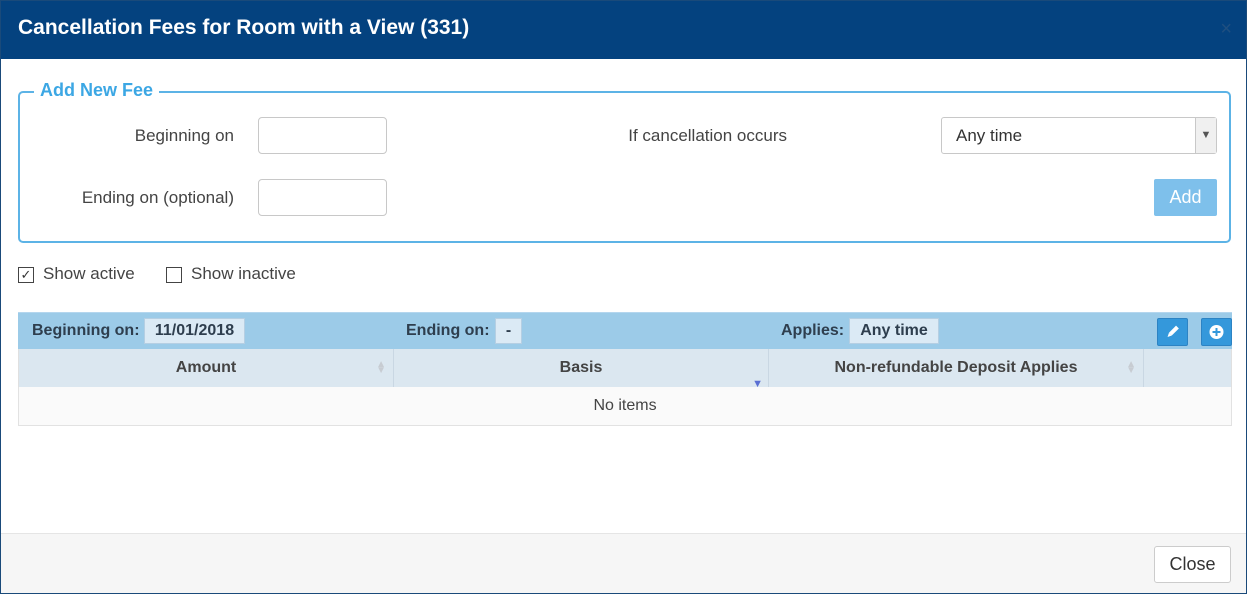 The image size is (1247, 594). What do you see at coordinates (1226, 29) in the screenshot?
I see `close-icon: ×` at bounding box center [1226, 29].